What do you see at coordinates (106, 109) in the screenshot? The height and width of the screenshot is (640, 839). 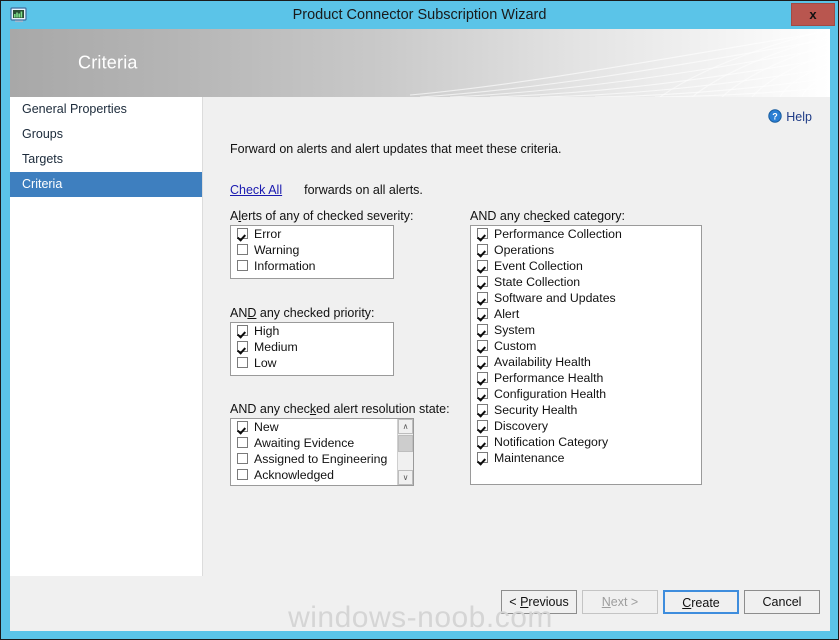 I see `sidebar-item-general-properties: General Properties` at bounding box center [106, 109].